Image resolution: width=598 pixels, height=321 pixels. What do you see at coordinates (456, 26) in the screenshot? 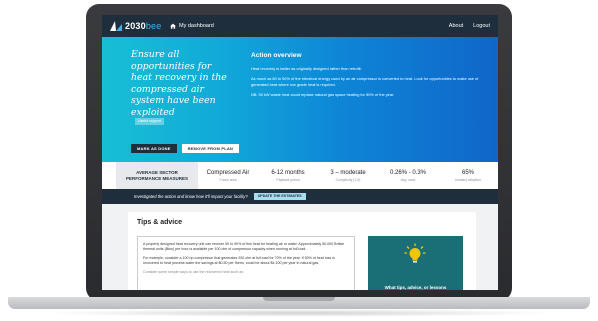
I see `nav-about-link: About` at bounding box center [456, 26].